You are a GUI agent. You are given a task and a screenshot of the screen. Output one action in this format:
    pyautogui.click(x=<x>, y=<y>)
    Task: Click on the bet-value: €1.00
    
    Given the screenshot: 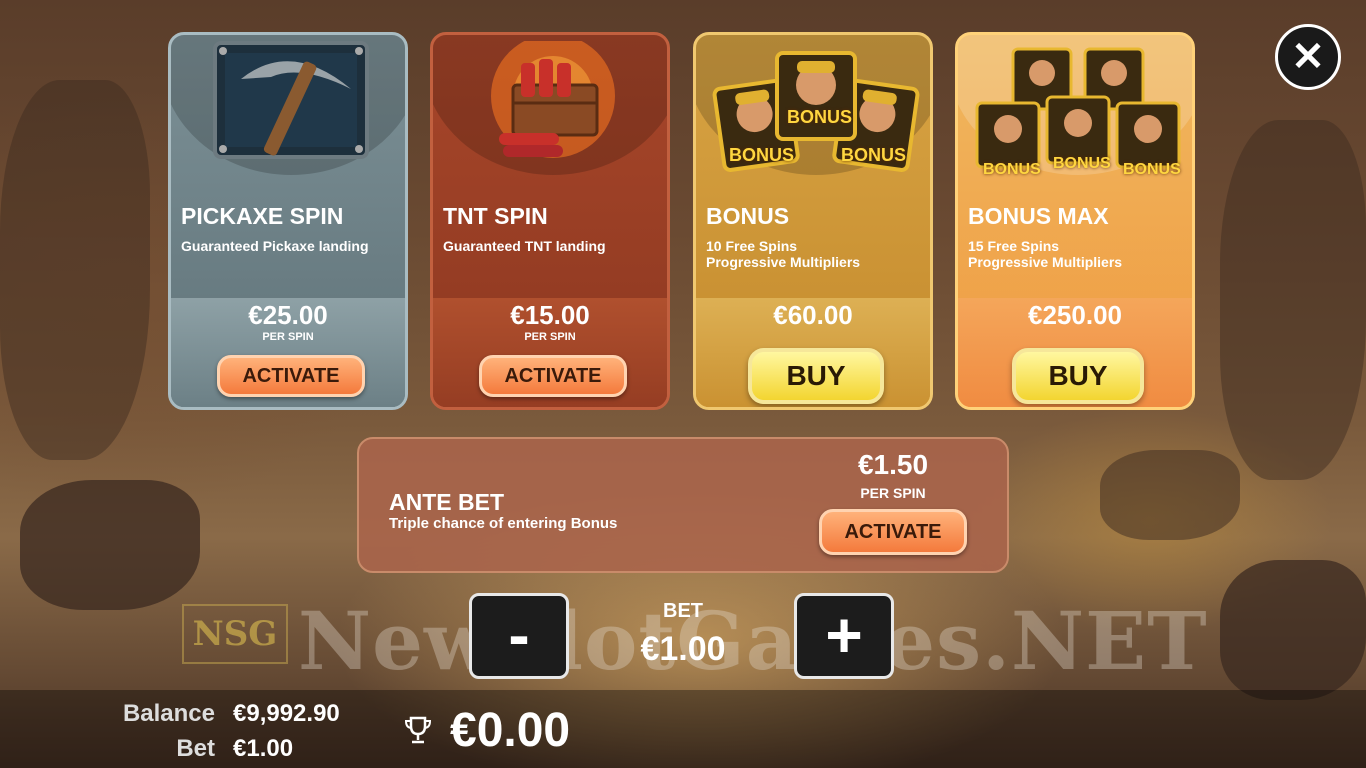 What is the action you would take?
    pyautogui.click(x=683, y=649)
    